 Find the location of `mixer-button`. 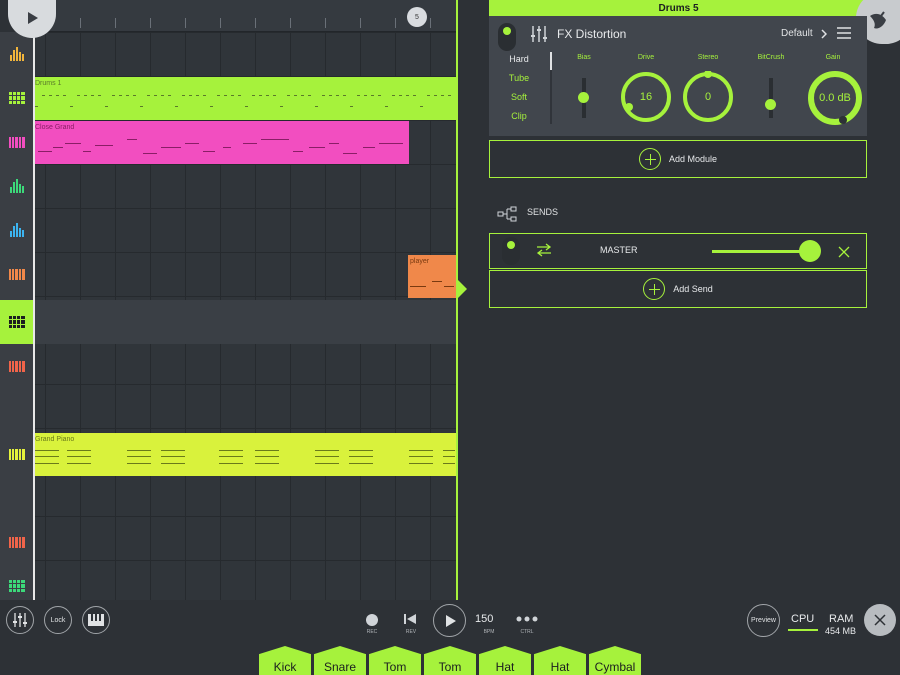

mixer-button is located at coordinates (20, 620).